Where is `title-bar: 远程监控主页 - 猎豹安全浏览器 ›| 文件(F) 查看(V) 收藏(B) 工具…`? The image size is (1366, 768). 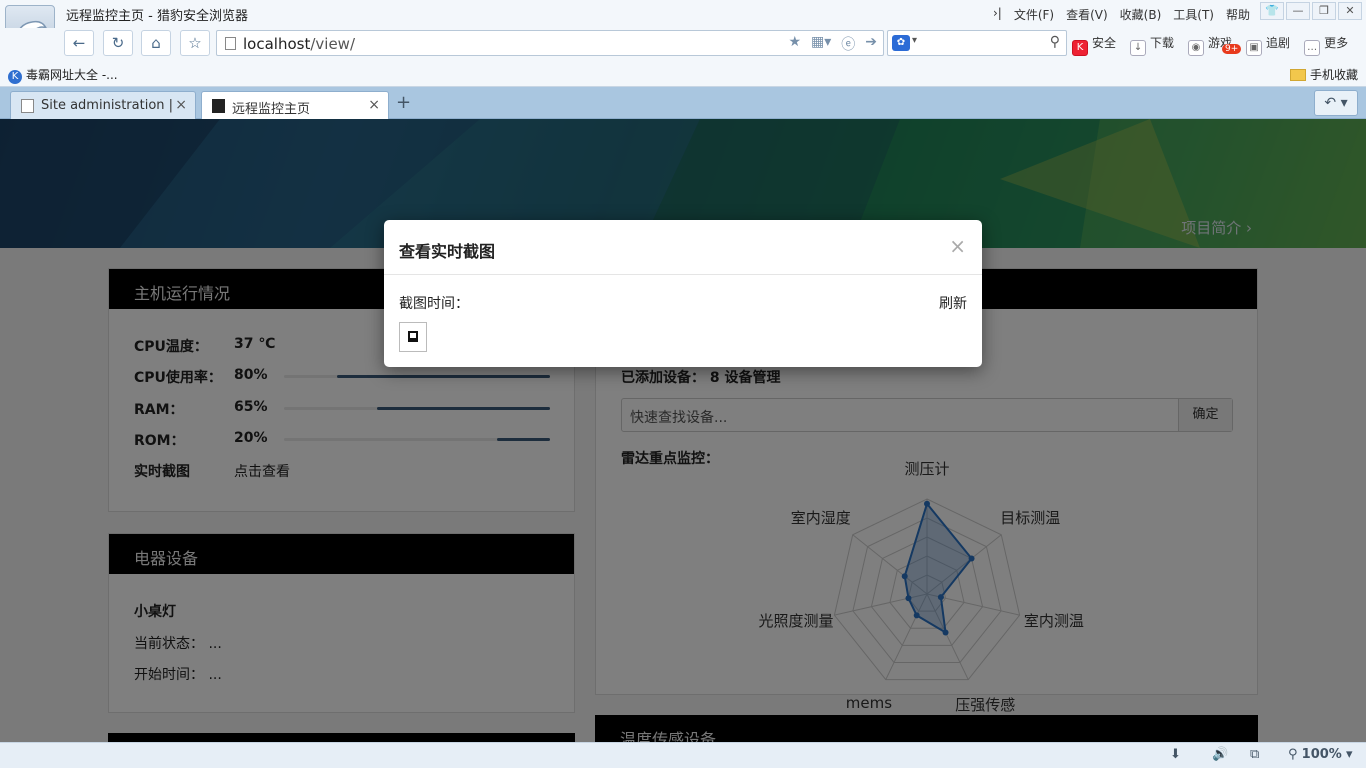
title-bar: 远程监控主页 - 猎豹安全浏览器 ›| 文件(F) 查看(V) 收藏(B) 工具… is located at coordinates (683, 14).